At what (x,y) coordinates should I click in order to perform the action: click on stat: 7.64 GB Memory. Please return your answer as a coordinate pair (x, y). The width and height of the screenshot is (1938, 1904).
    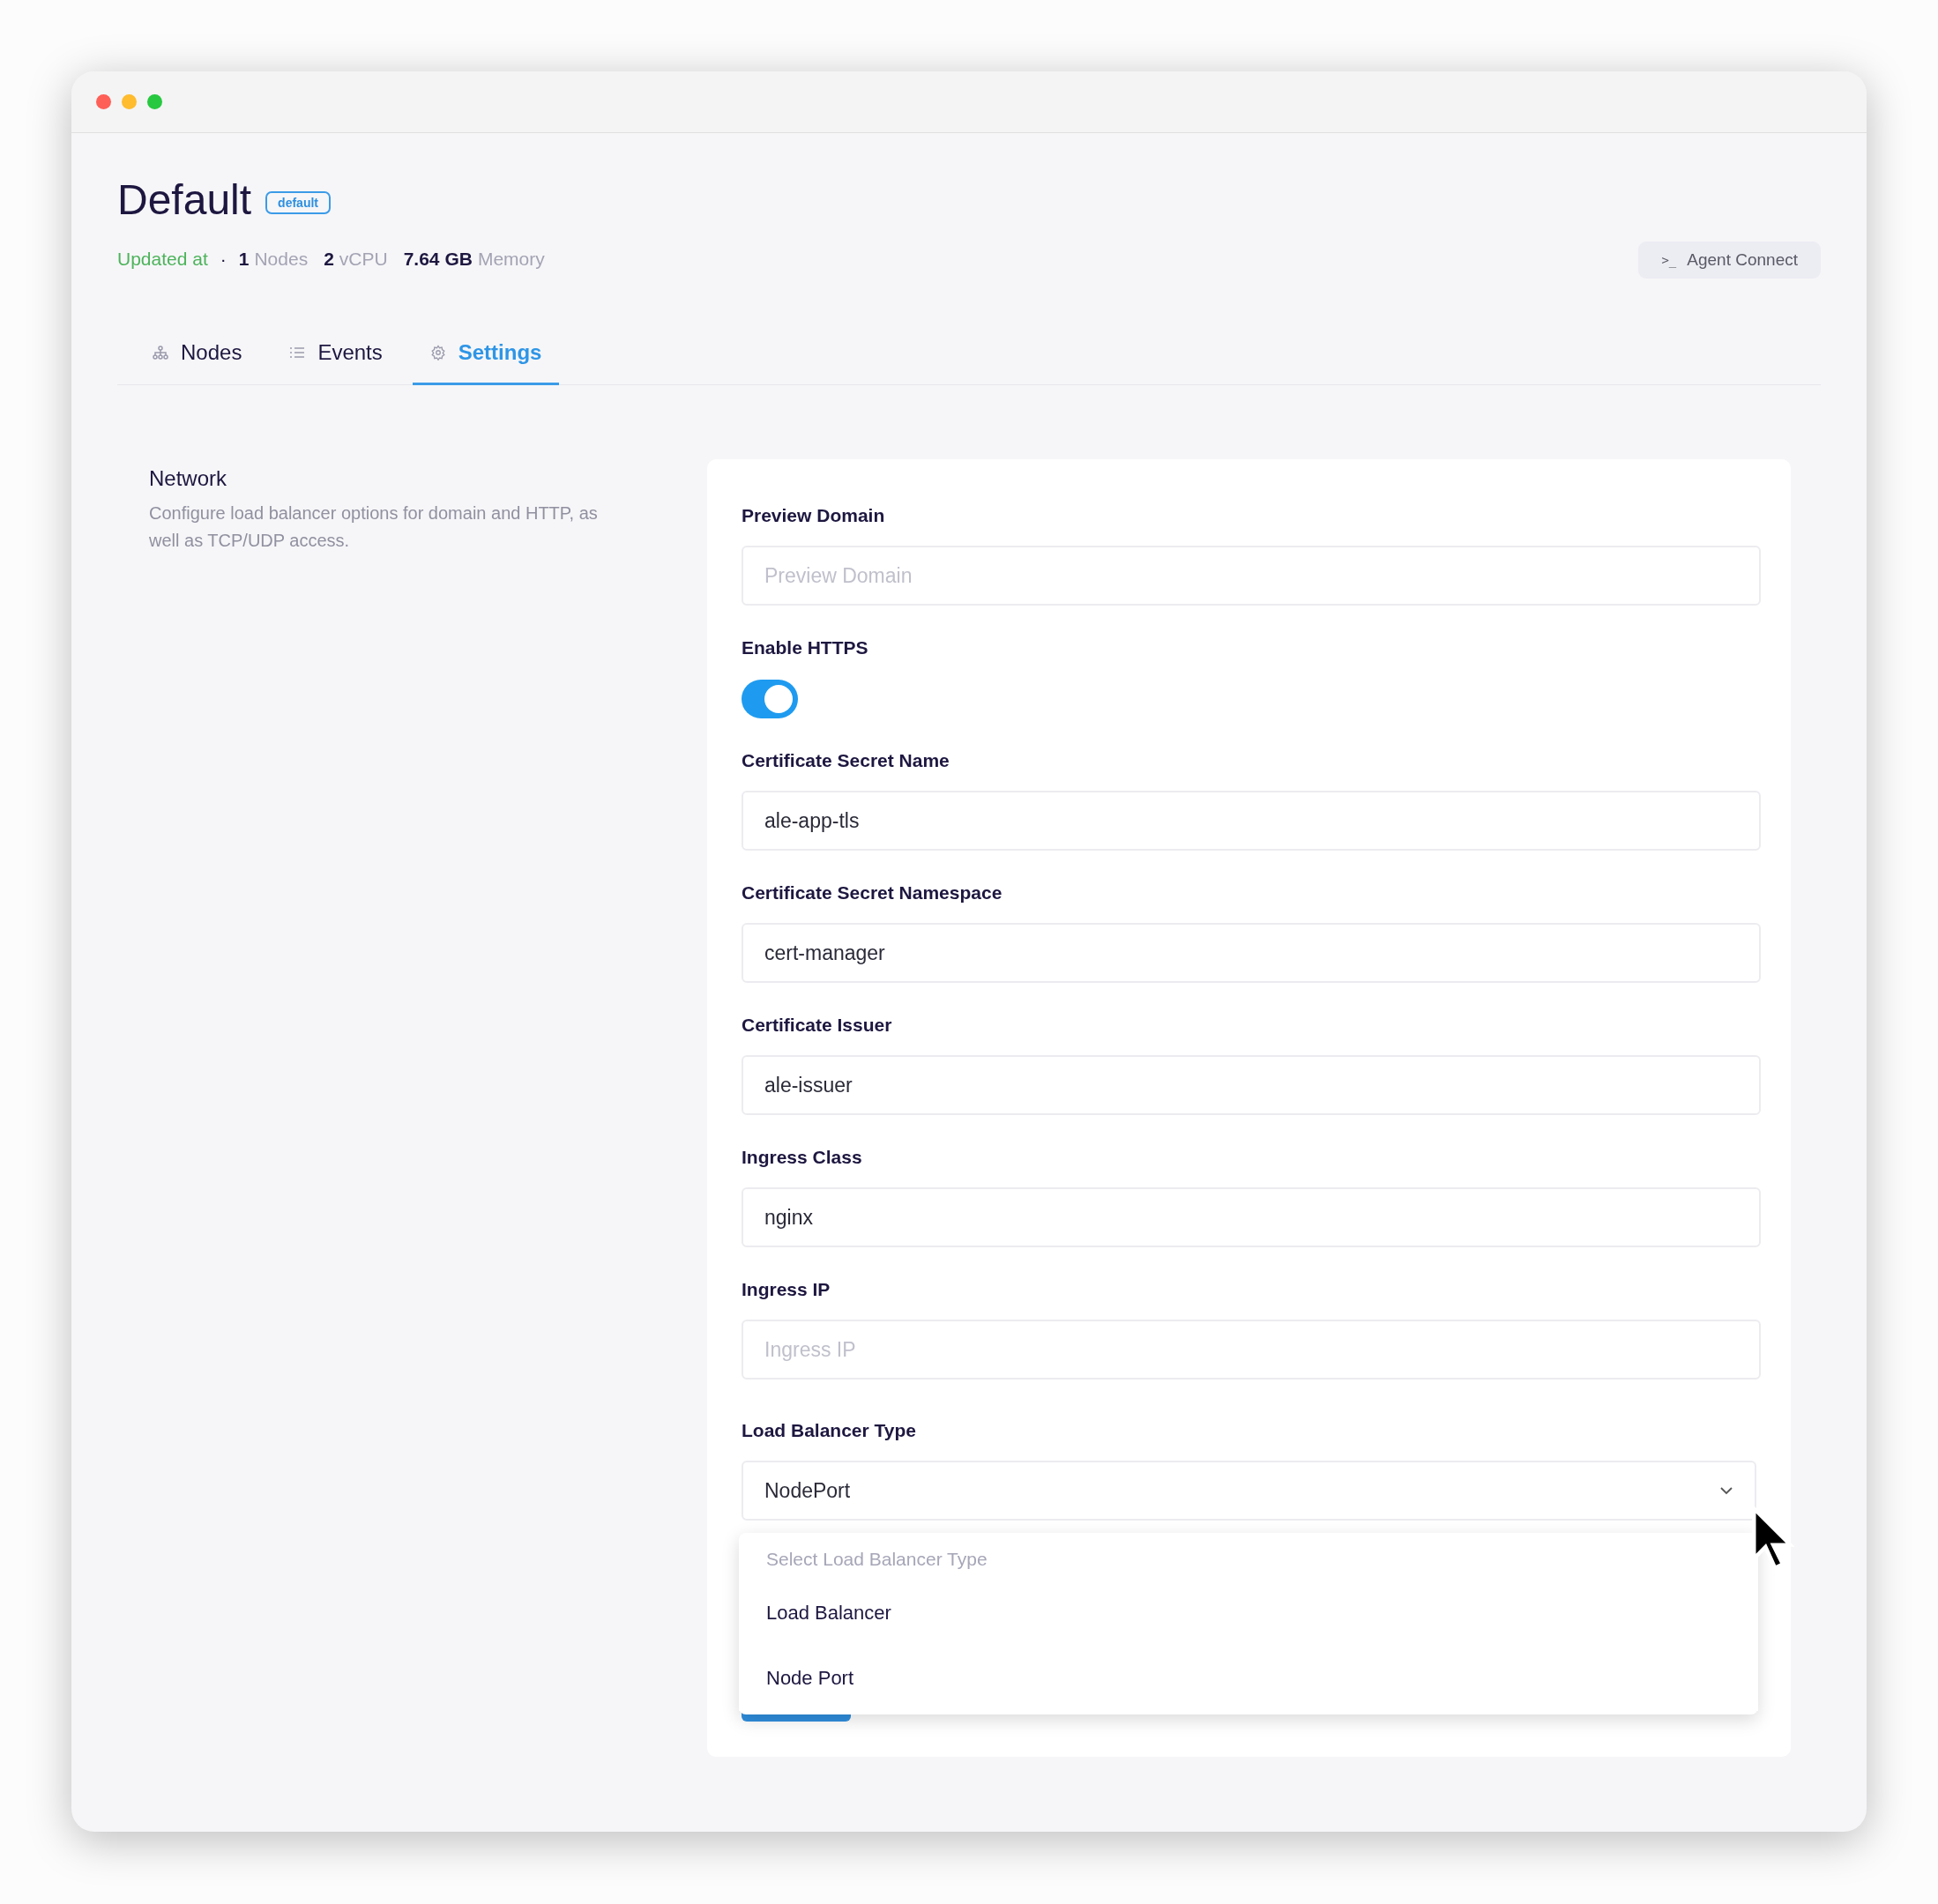
    Looking at the image, I should click on (474, 260).